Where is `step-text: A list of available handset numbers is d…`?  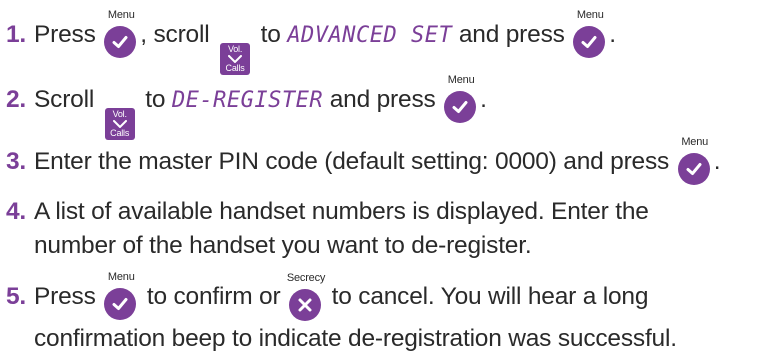
step-text: A list of available handset numbers is d… is located at coordinates (341, 211).